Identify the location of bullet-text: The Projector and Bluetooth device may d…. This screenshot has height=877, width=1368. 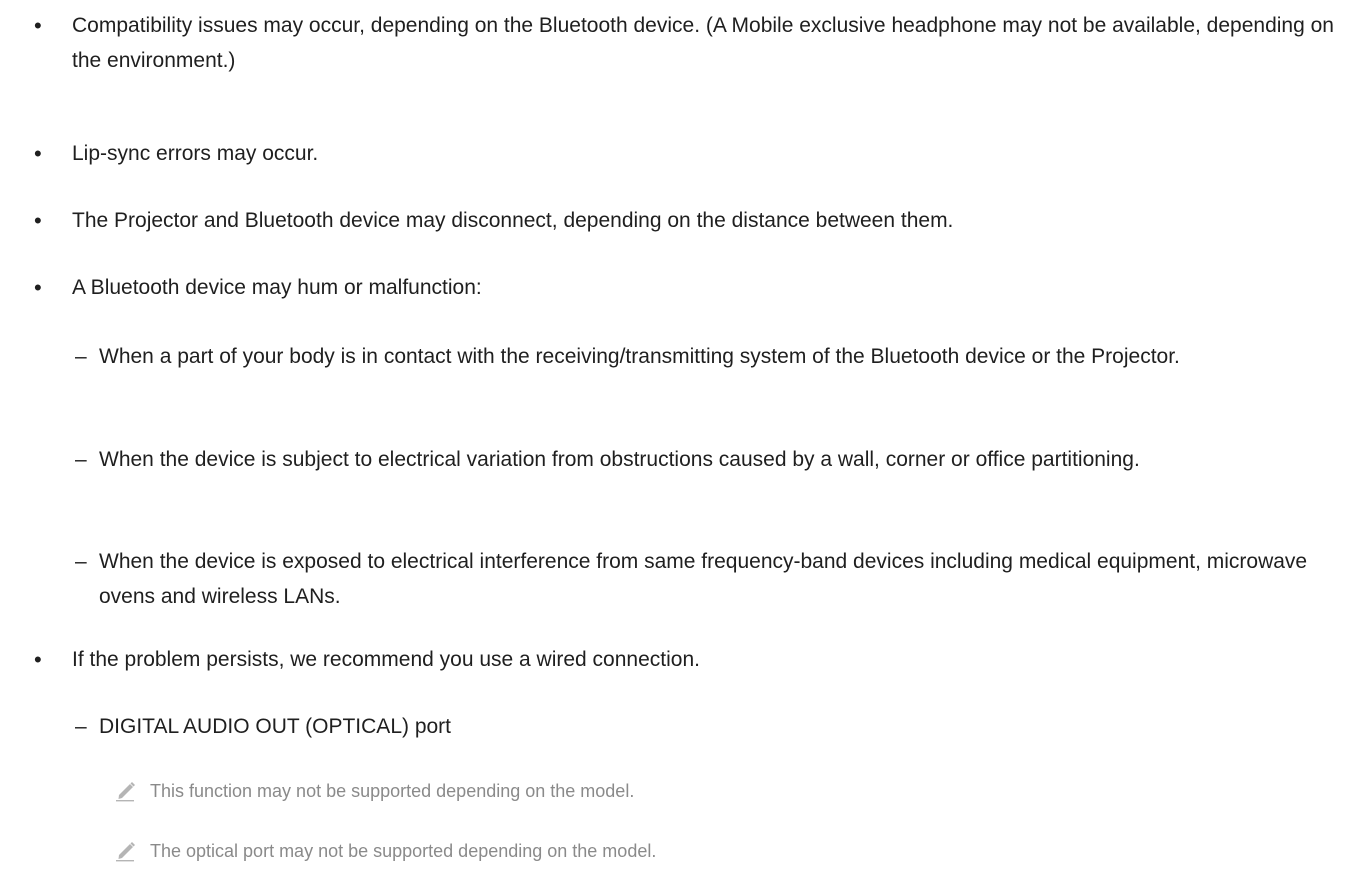
(513, 220).